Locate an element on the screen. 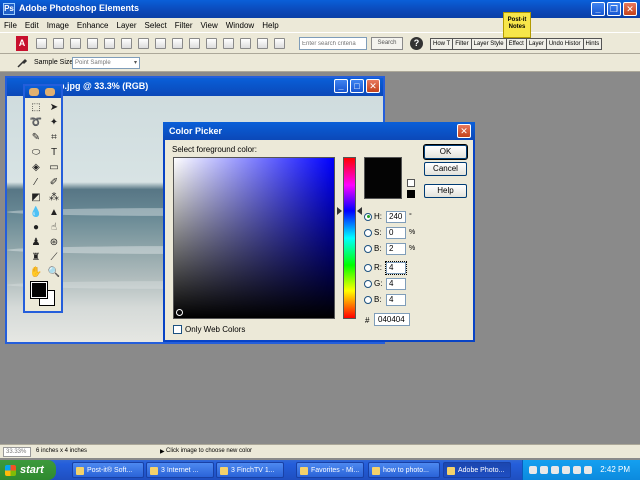 Image resolution: width=640 pixels, height=480 pixels. open-file-icon is located at coordinates (58, 43).